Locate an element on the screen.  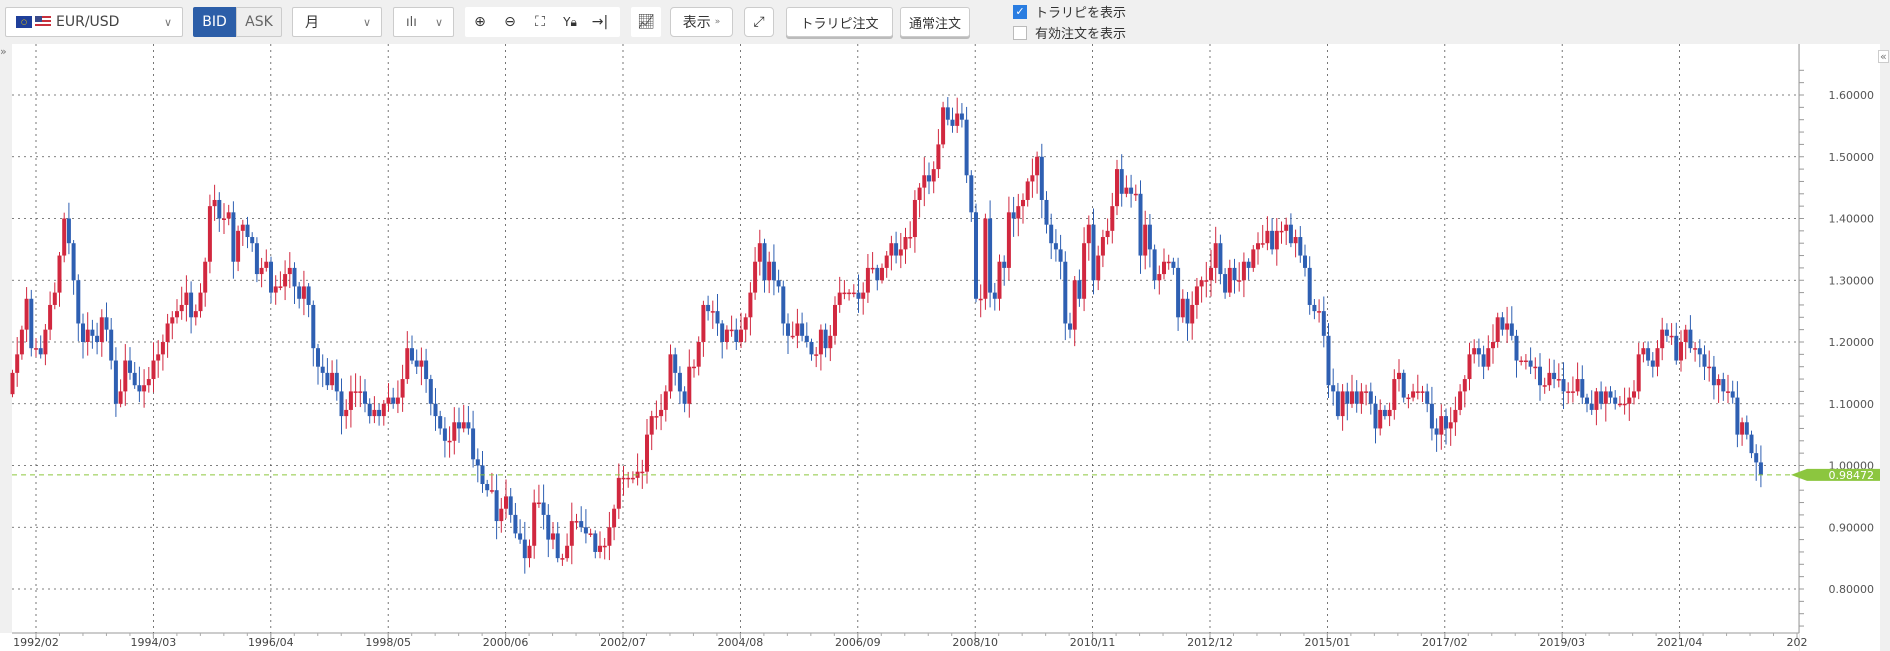
ask-button: ASK is located at coordinates (259, 22).